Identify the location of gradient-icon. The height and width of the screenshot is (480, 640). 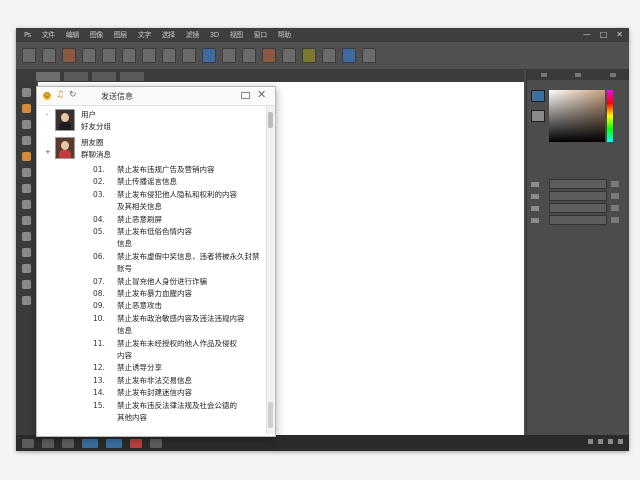
(209, 55).